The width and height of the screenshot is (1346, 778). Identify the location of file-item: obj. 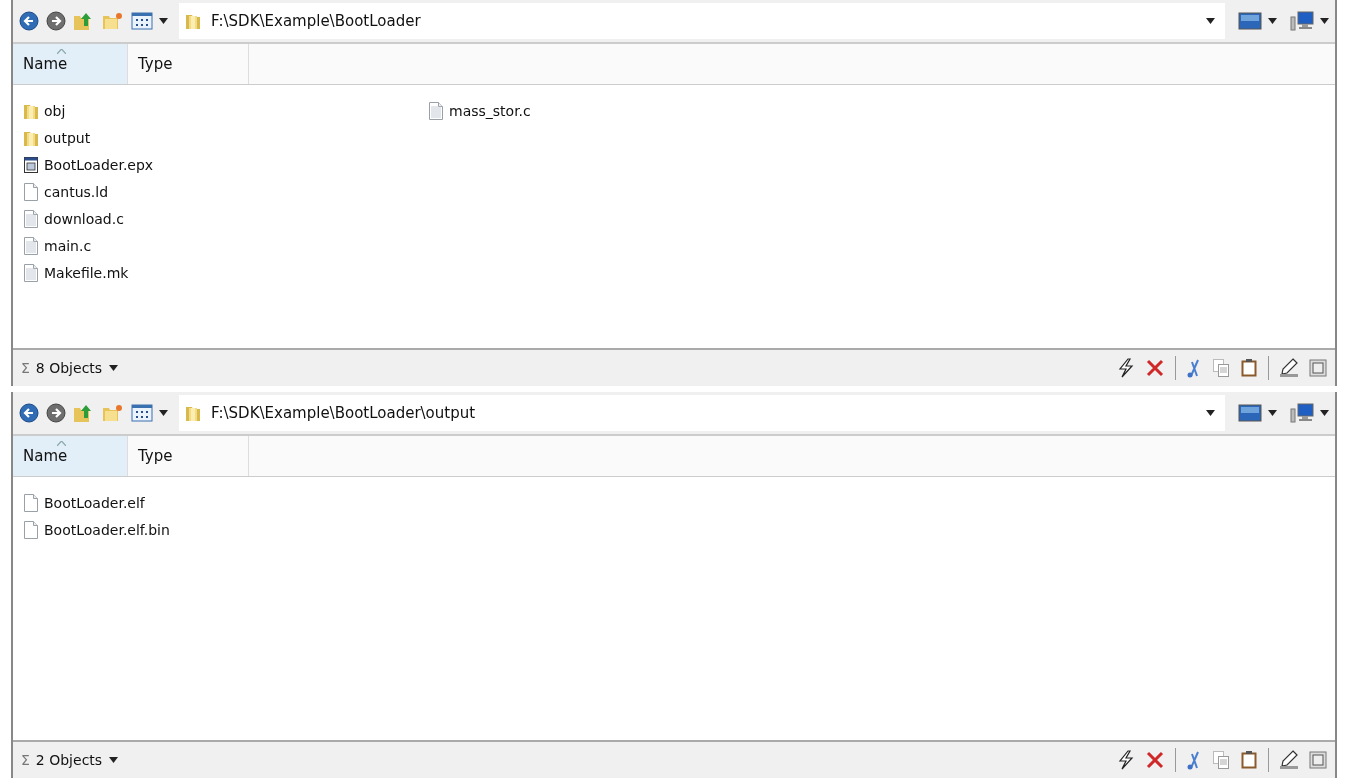
(225, 110).